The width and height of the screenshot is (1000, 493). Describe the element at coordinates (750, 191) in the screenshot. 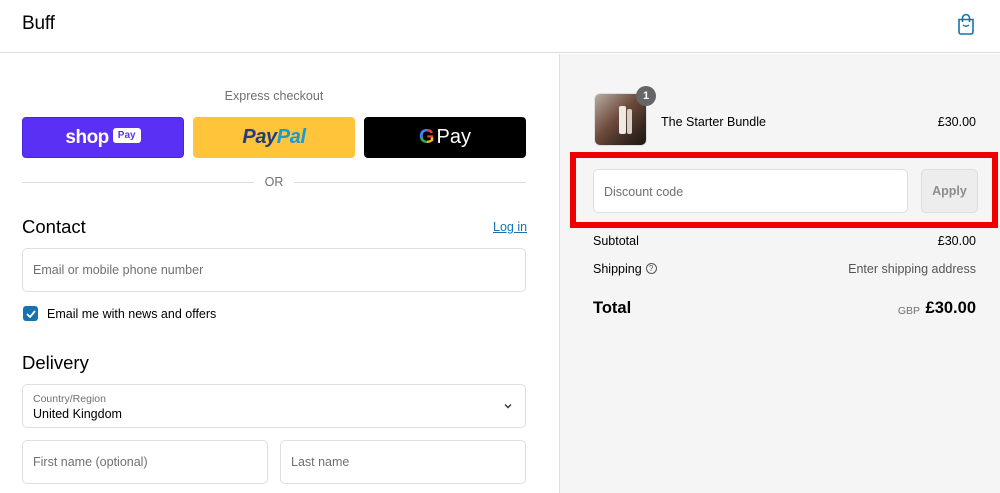

I see `discount-code-input: Discount code` at that location.